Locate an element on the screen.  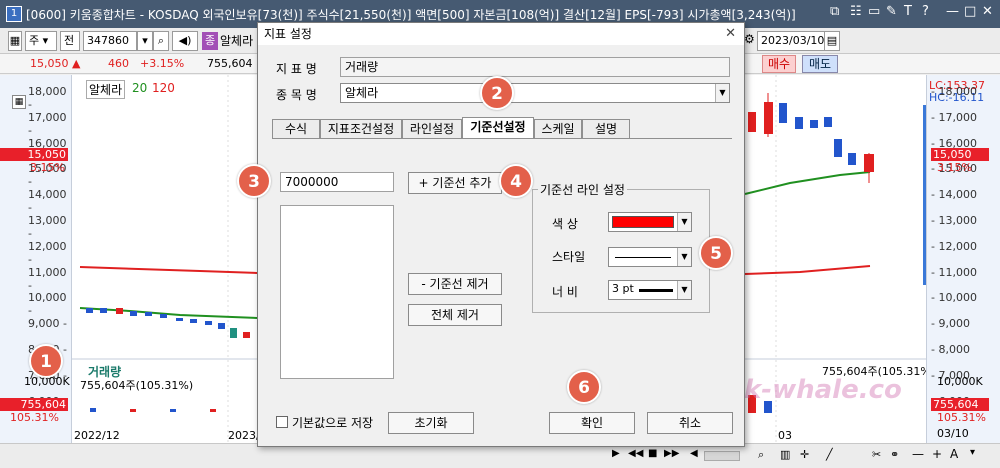
scroll-left-icon: ◀ is located at coordinates (694, 453).